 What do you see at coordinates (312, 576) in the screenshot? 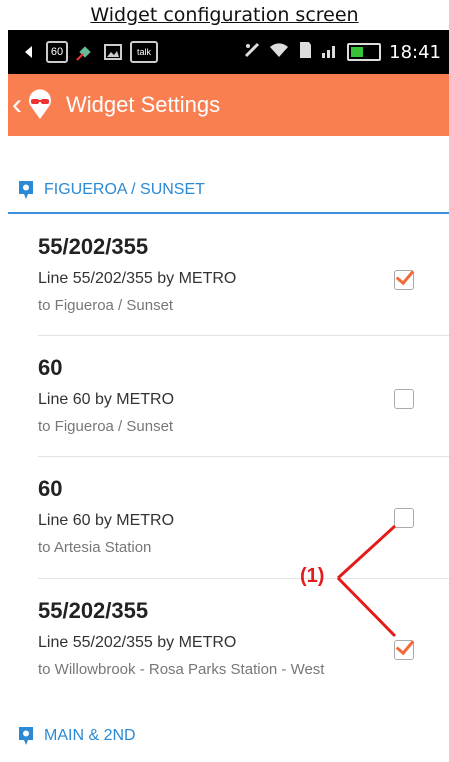
I see `annotation-label: (1)` at bounding box center [312, 576].